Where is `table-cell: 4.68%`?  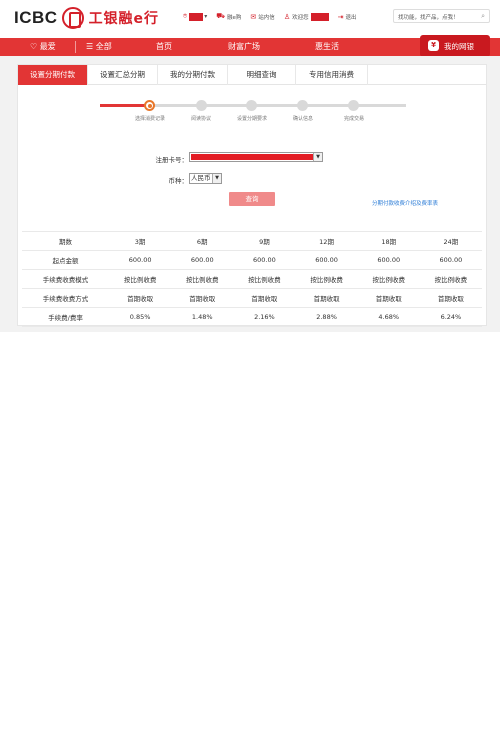 table-cell: 4.68% is located at coordinates (388, 317).